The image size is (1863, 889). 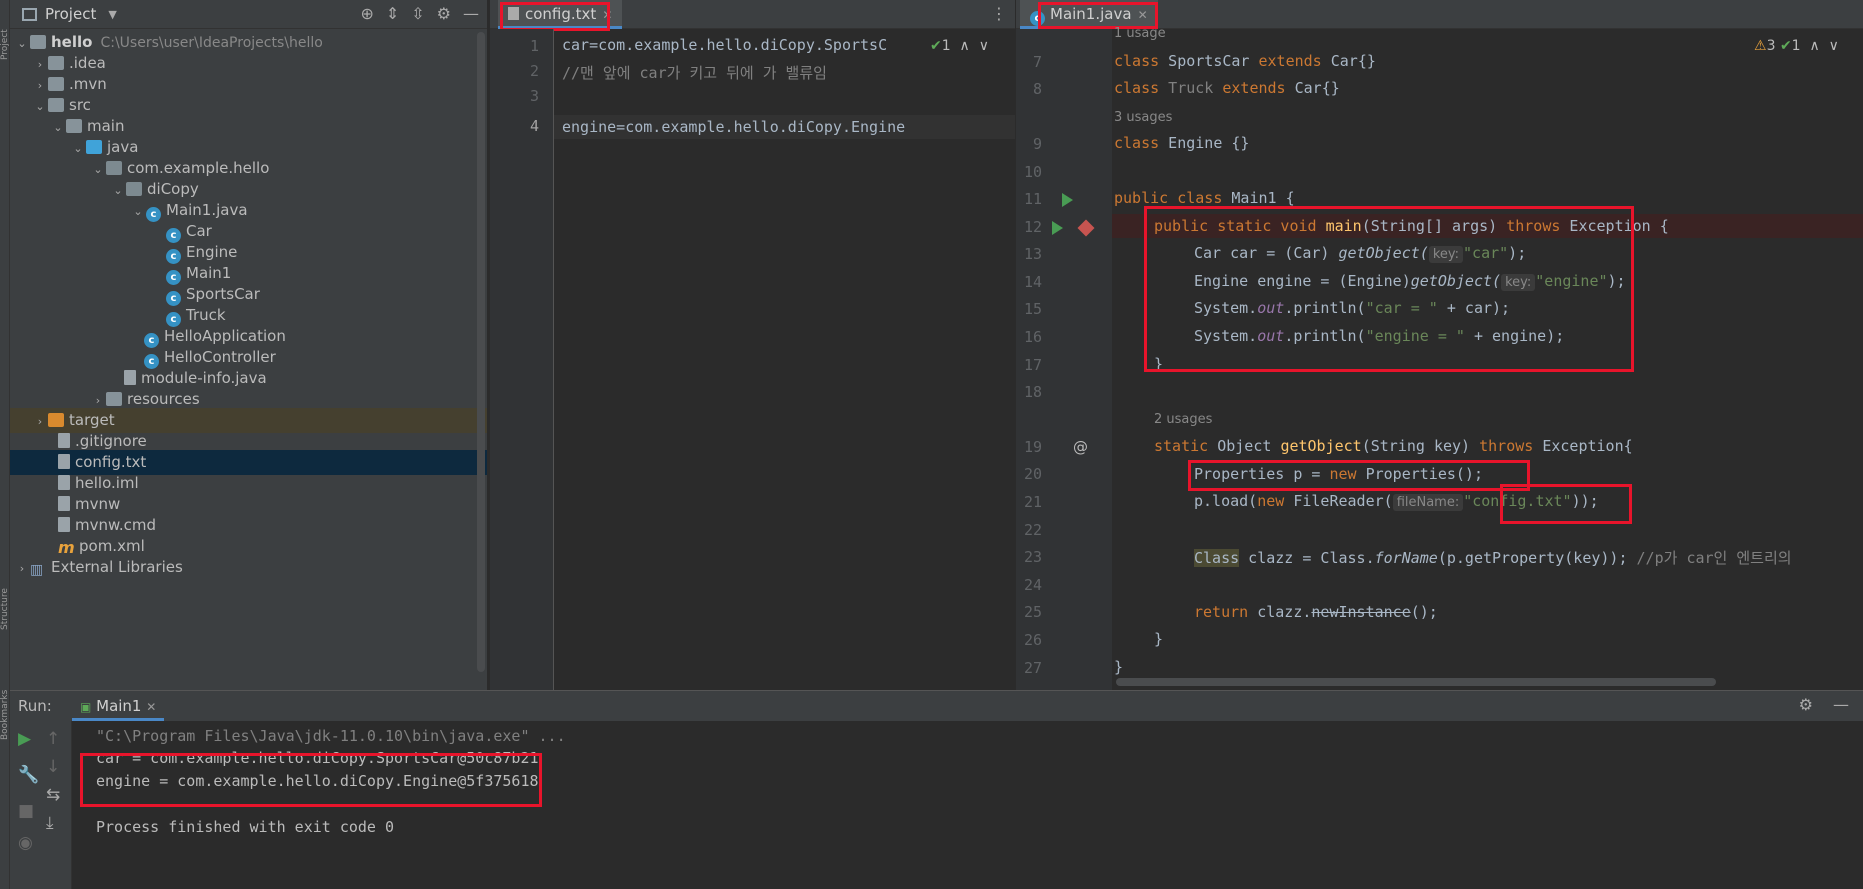 I want to click on chevron-right-icon: ›, so click(x=22, y=568).